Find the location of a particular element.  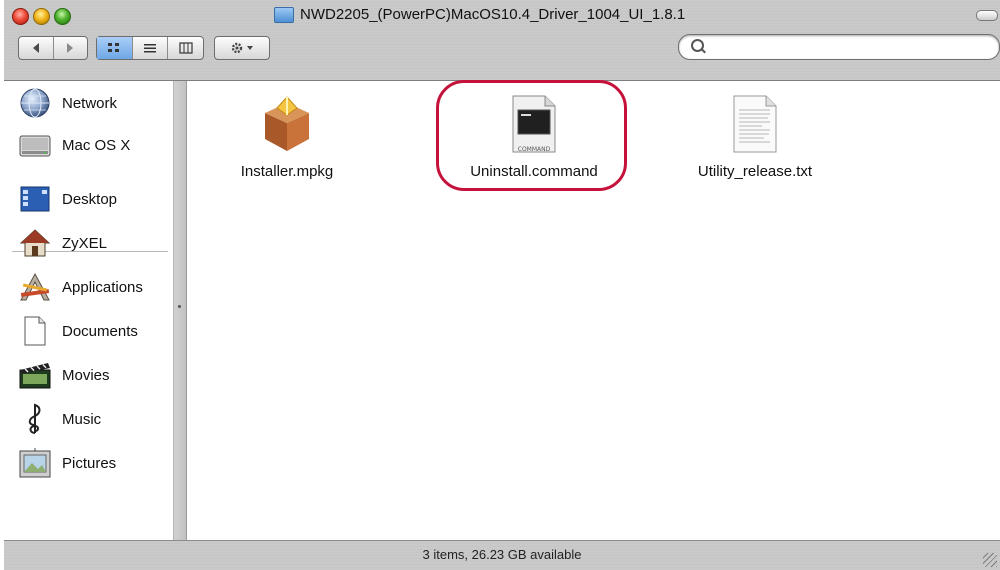

sidebar-item-music: Music is located at coordinates (93, 419).